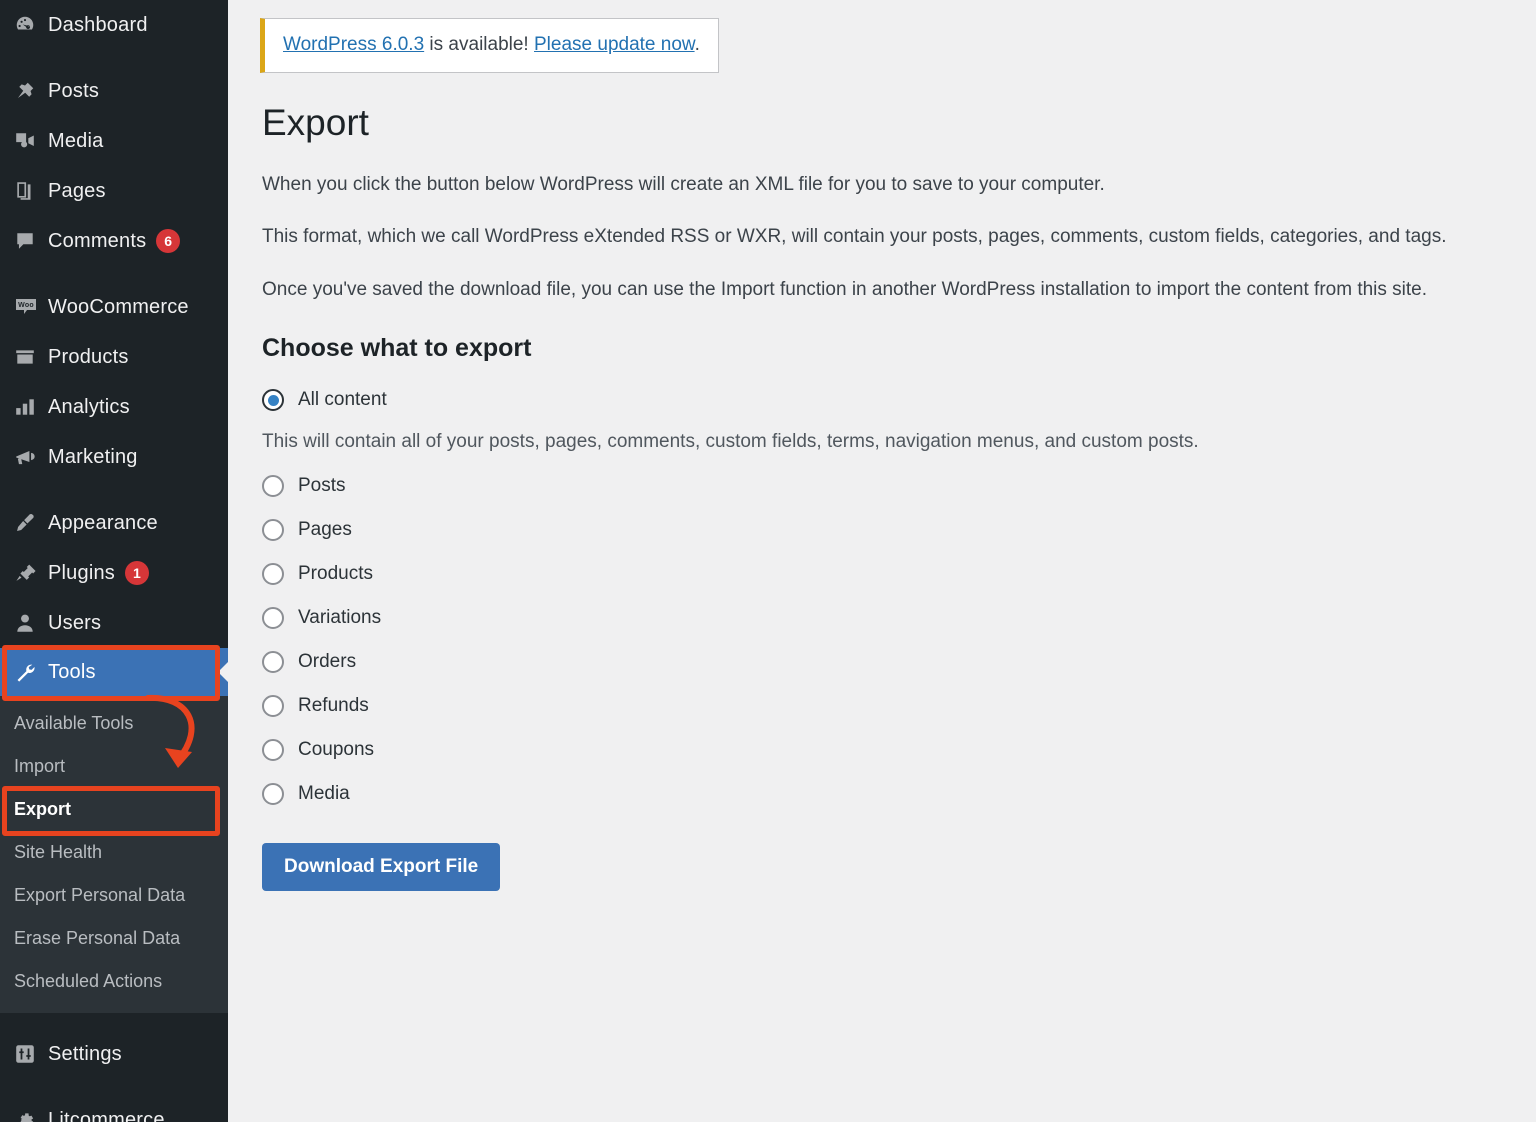  What do you see at coordinates (103, 522) in the screenshot?
I see `sidebar-item-label: Appearance` at bounding box center [103, 522].